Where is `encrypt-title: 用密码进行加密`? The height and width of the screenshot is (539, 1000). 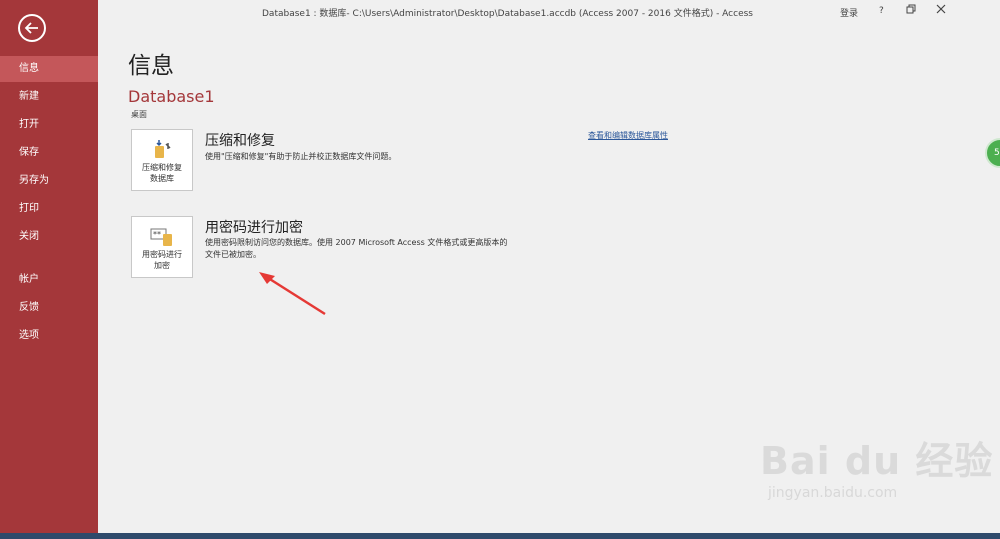
encrypt-title: 用密码进行加密 is located at coordinates (254, 228).